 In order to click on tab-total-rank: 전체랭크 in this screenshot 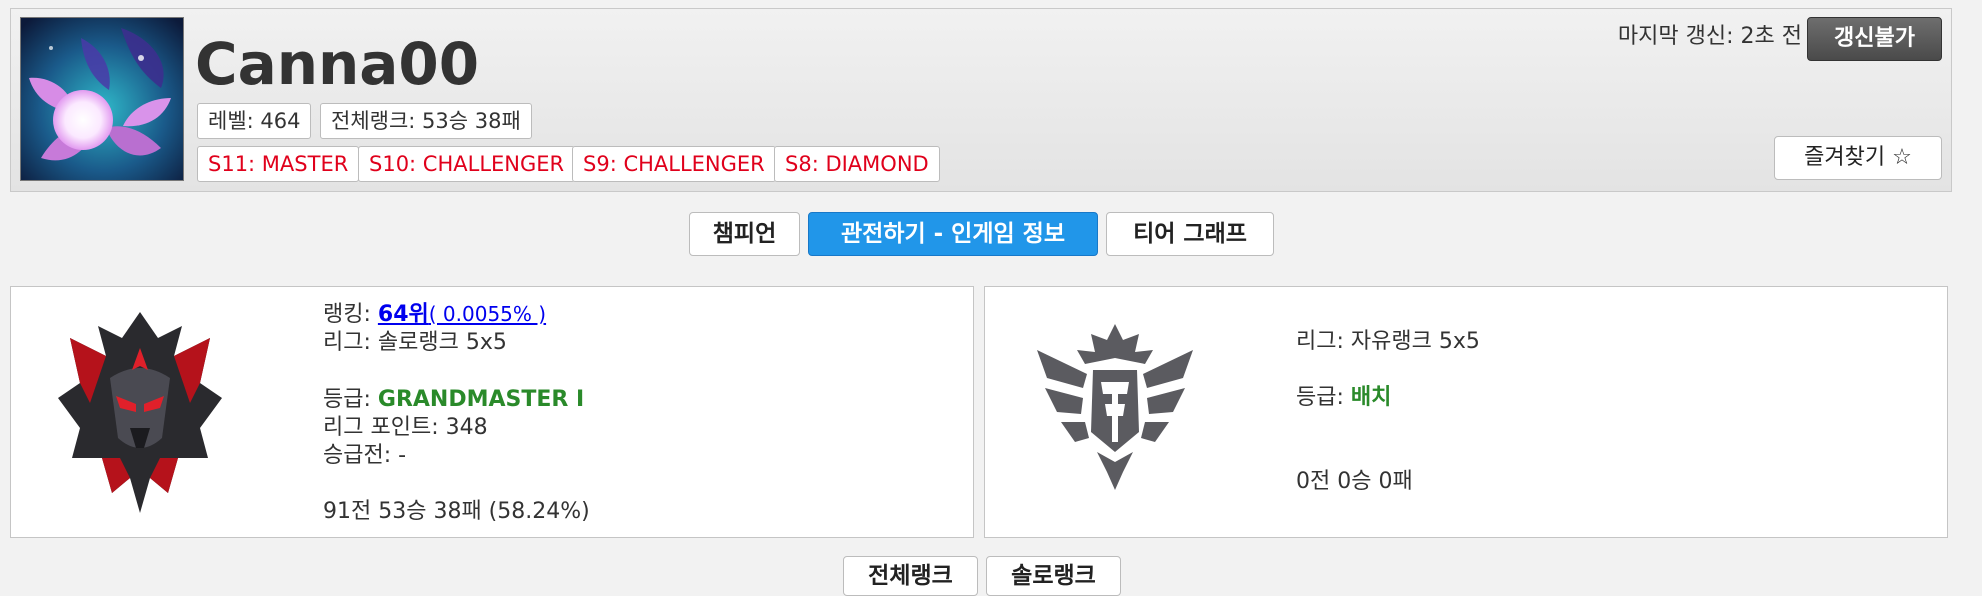, I will do `click(910, 576)`.